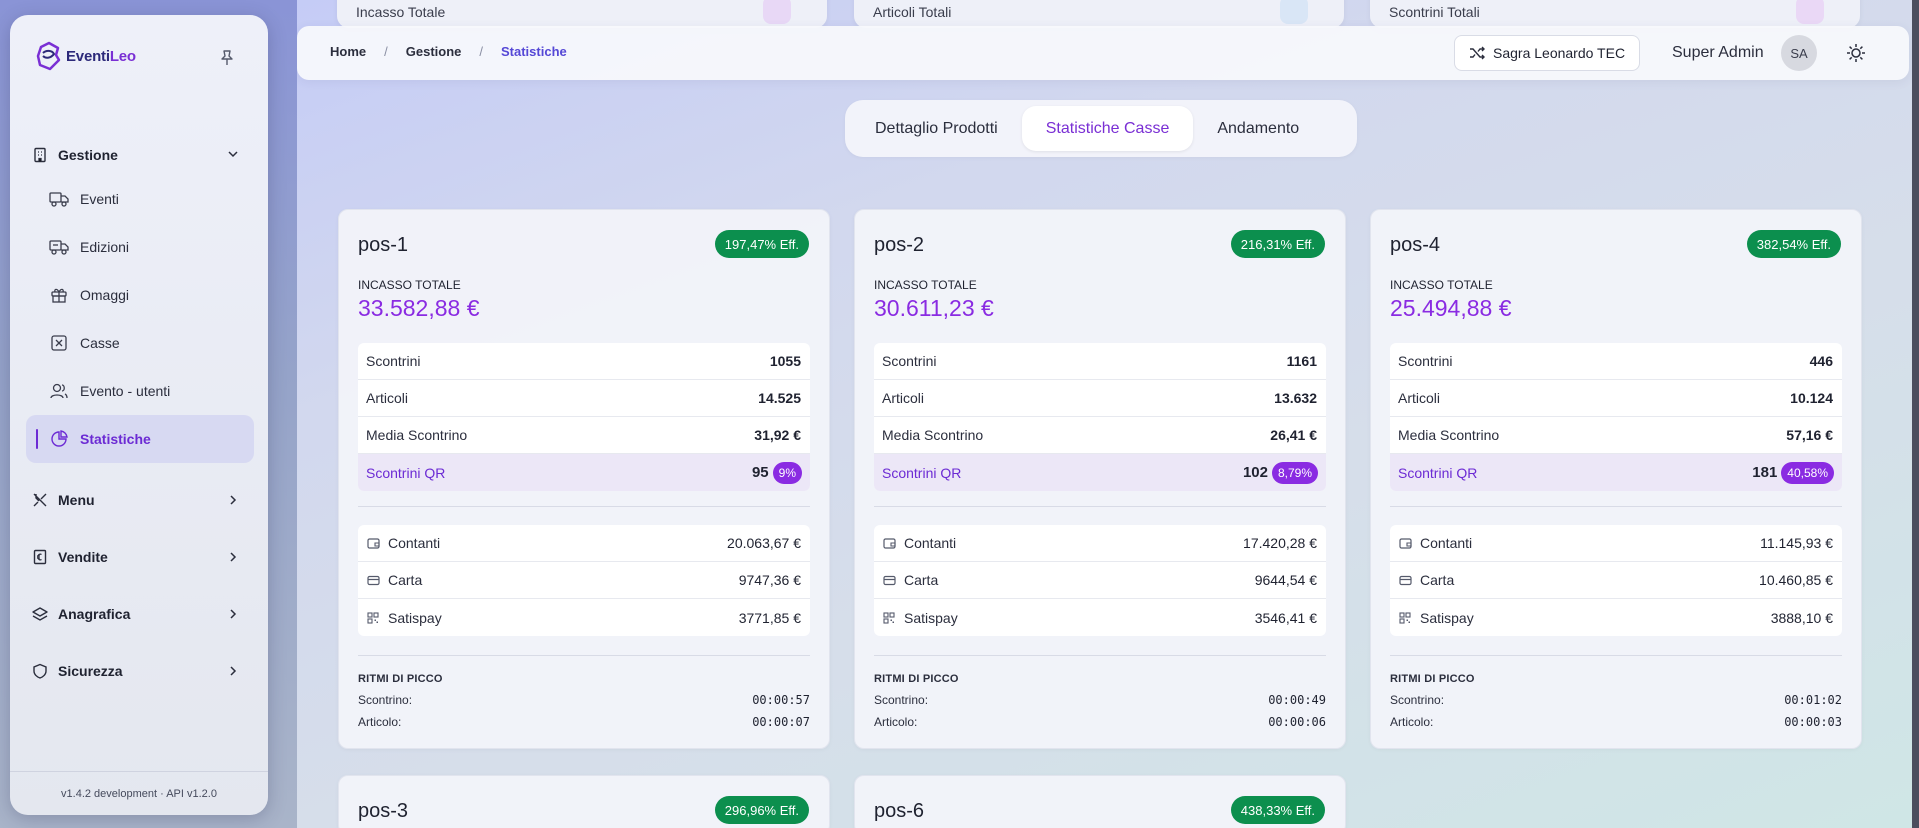  I want to click on summary-card-label: Articoli Totali, so click(912, 12).